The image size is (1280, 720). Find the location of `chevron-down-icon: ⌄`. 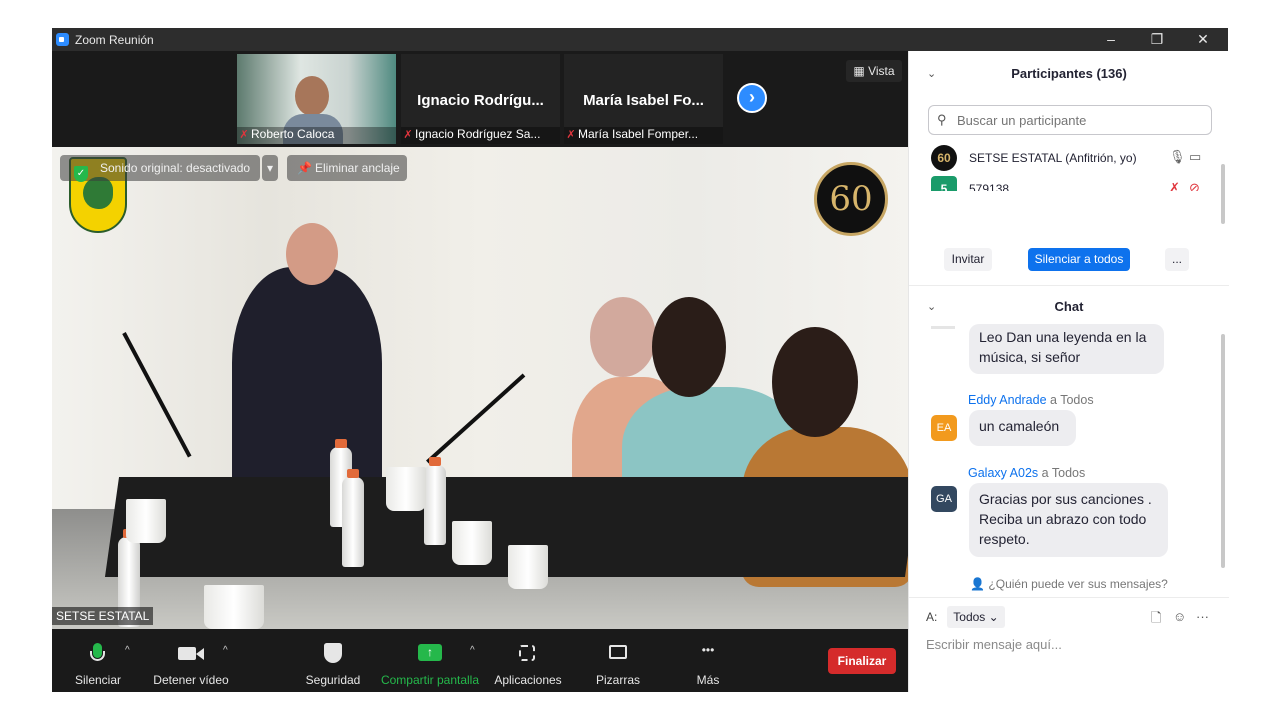

chevron-down-icon: ⌄ is located at coordinates (993, 617).